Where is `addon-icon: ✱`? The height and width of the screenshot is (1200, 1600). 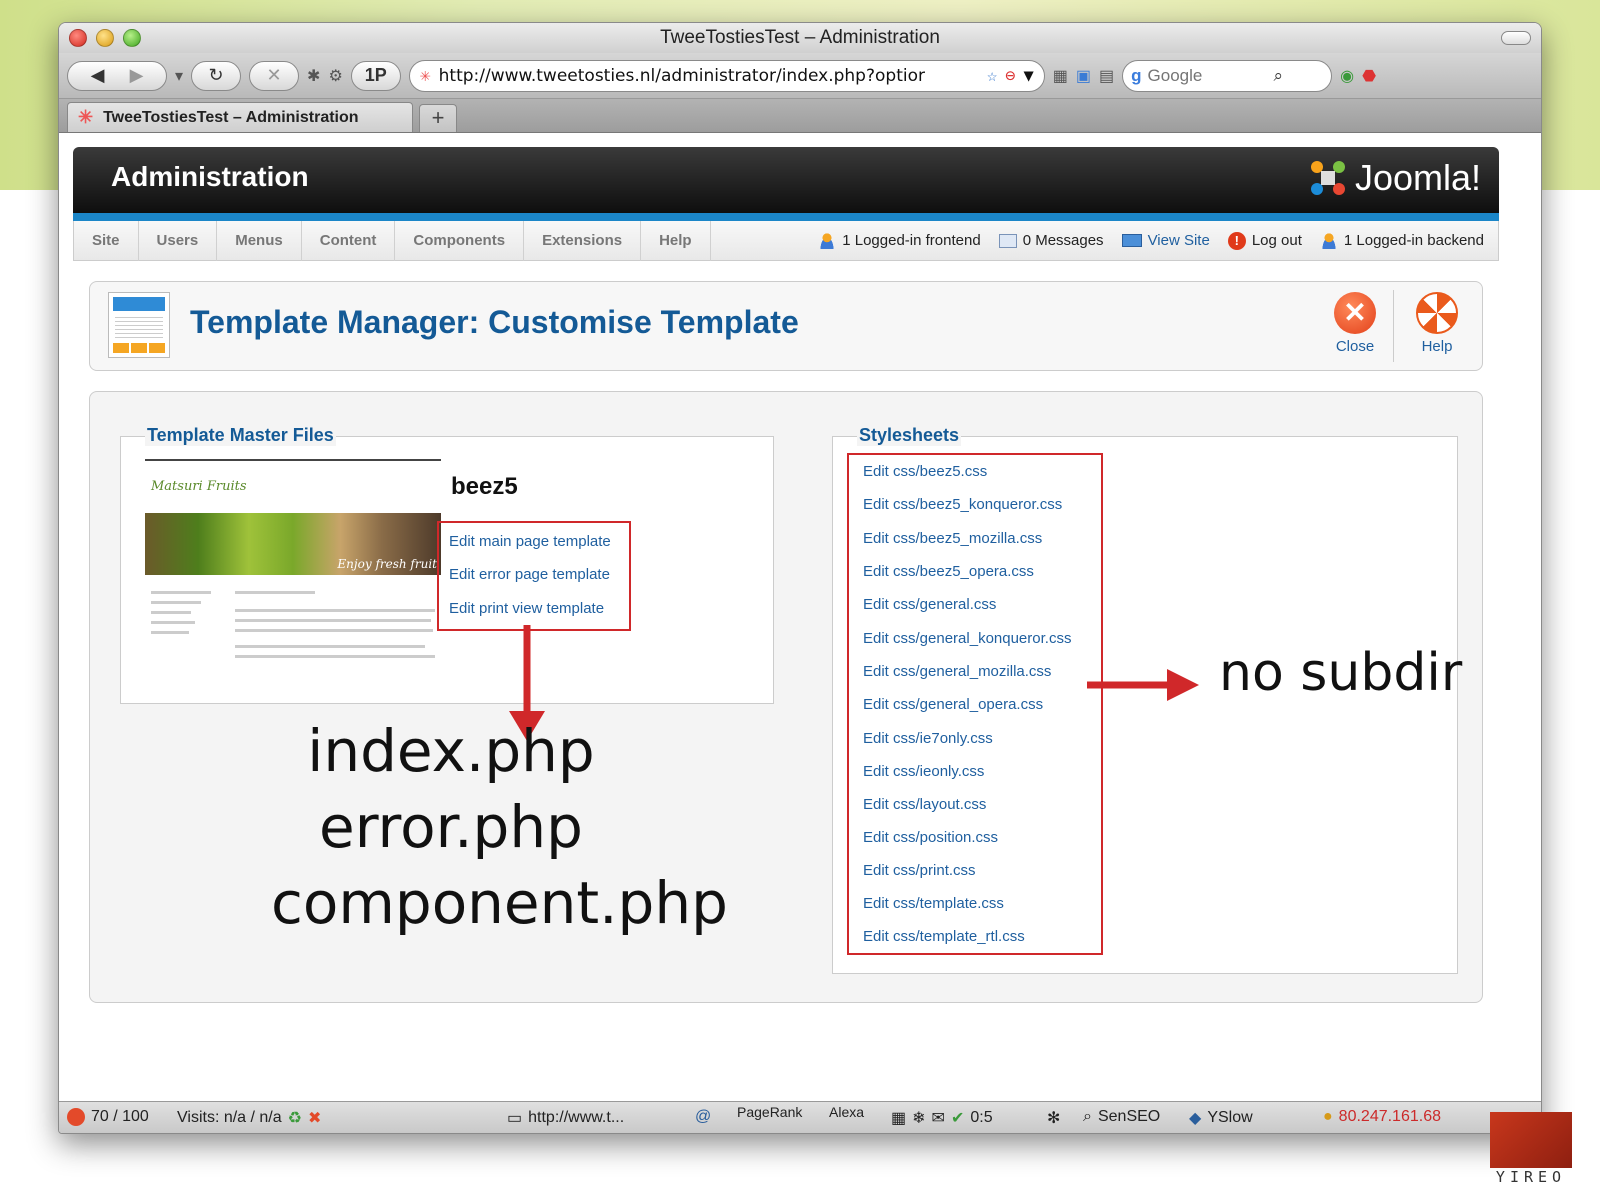
addon-icon: ✱ is located at coordinates (313, 76).